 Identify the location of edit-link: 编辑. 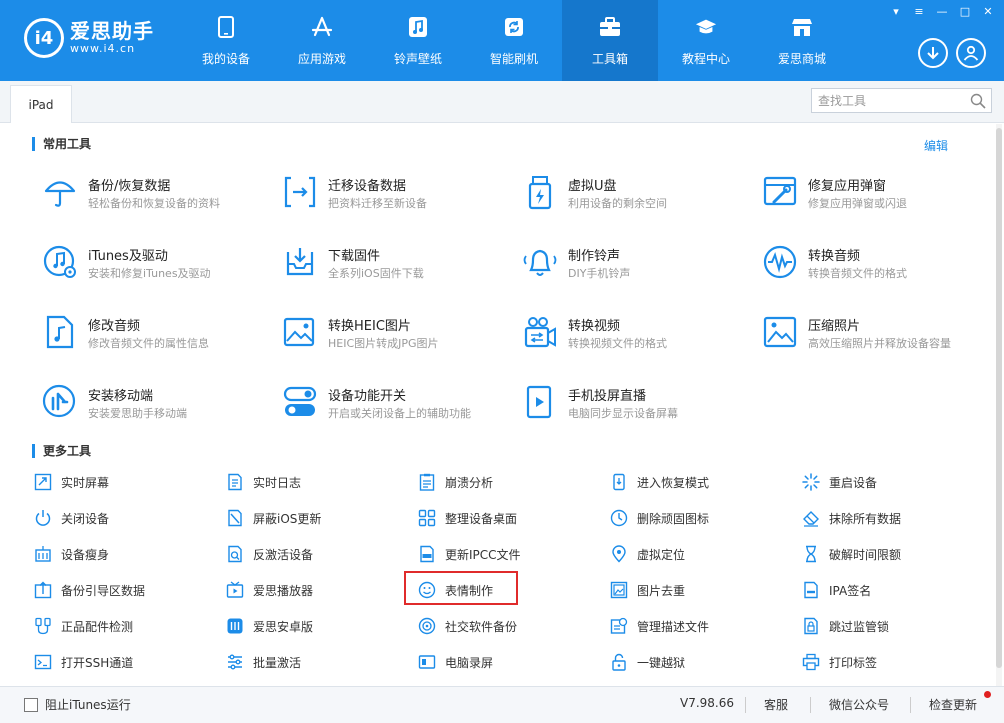
(936, 145).